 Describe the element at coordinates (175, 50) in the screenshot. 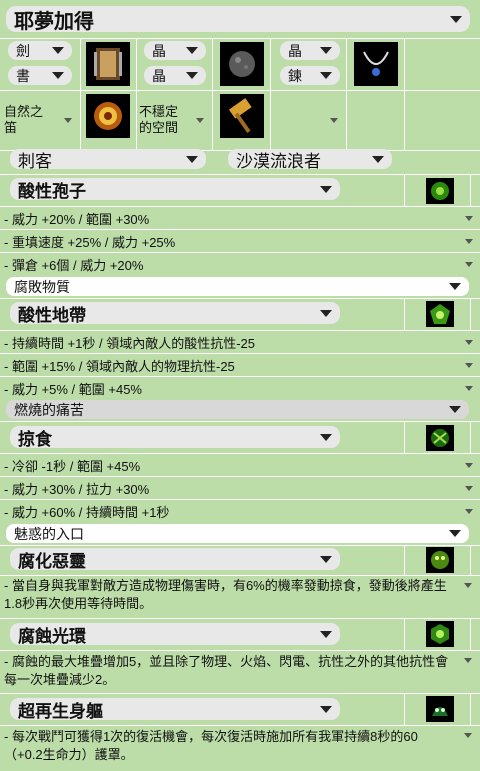

I see `crystal-select-1: 晶` at that location.